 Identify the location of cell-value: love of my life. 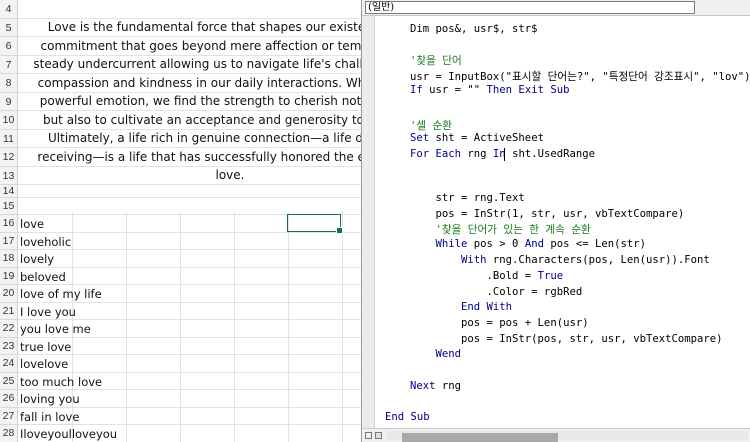
(61, 294).